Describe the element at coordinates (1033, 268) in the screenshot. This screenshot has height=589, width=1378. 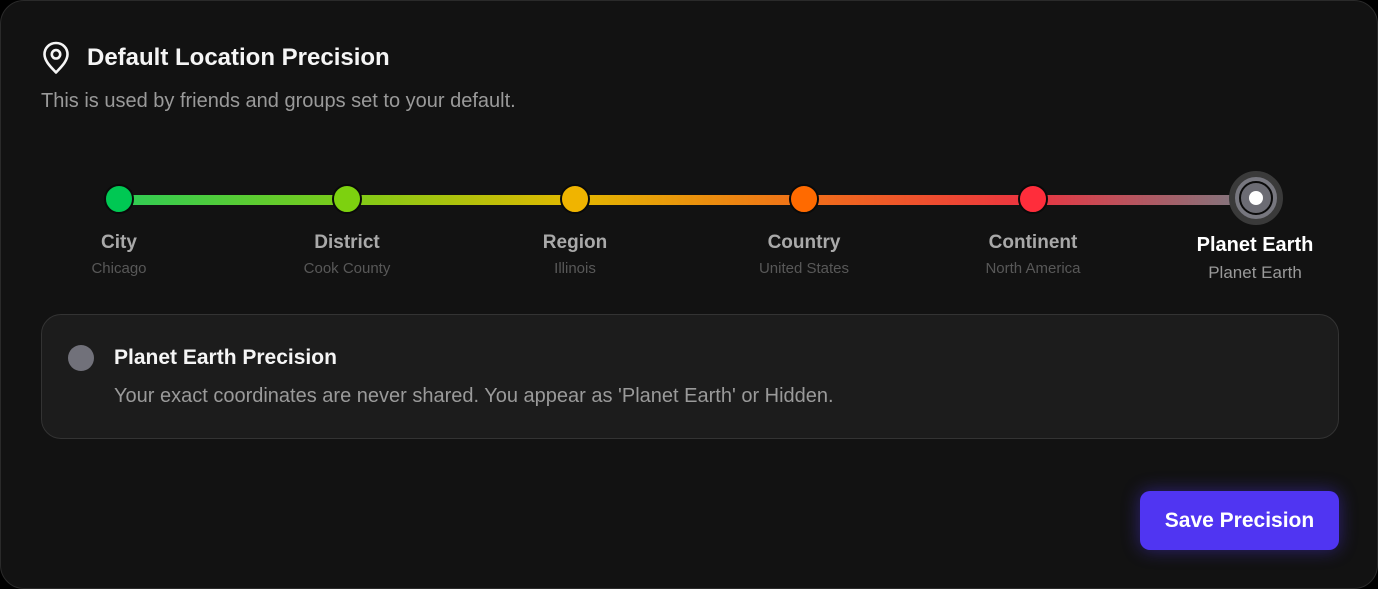
I see `stop-value-continent: North America` at that location.